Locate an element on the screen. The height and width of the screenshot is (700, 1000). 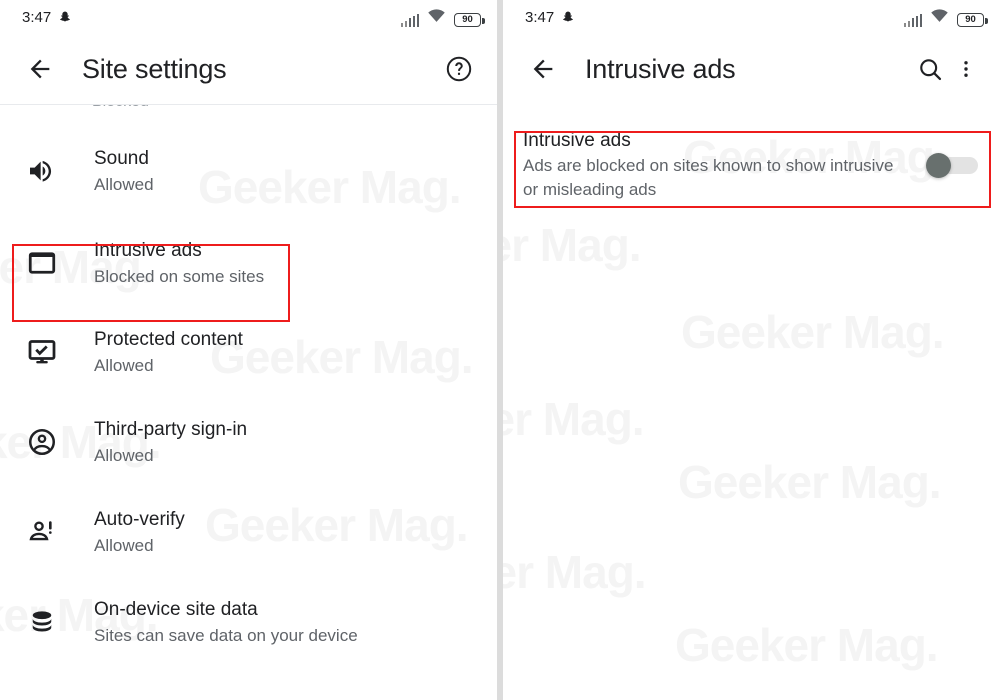
database-stack-icon is located at coordinates (42, 622).